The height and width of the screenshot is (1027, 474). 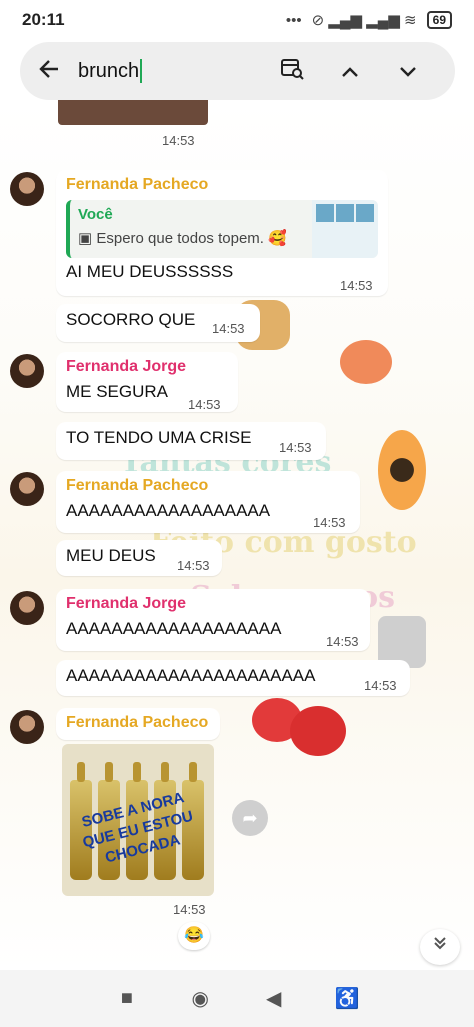 What do you see at coordinates (194, 936) in the screenshot?
I see `reaction-badge: 😂` at bounding box center [194, 936].